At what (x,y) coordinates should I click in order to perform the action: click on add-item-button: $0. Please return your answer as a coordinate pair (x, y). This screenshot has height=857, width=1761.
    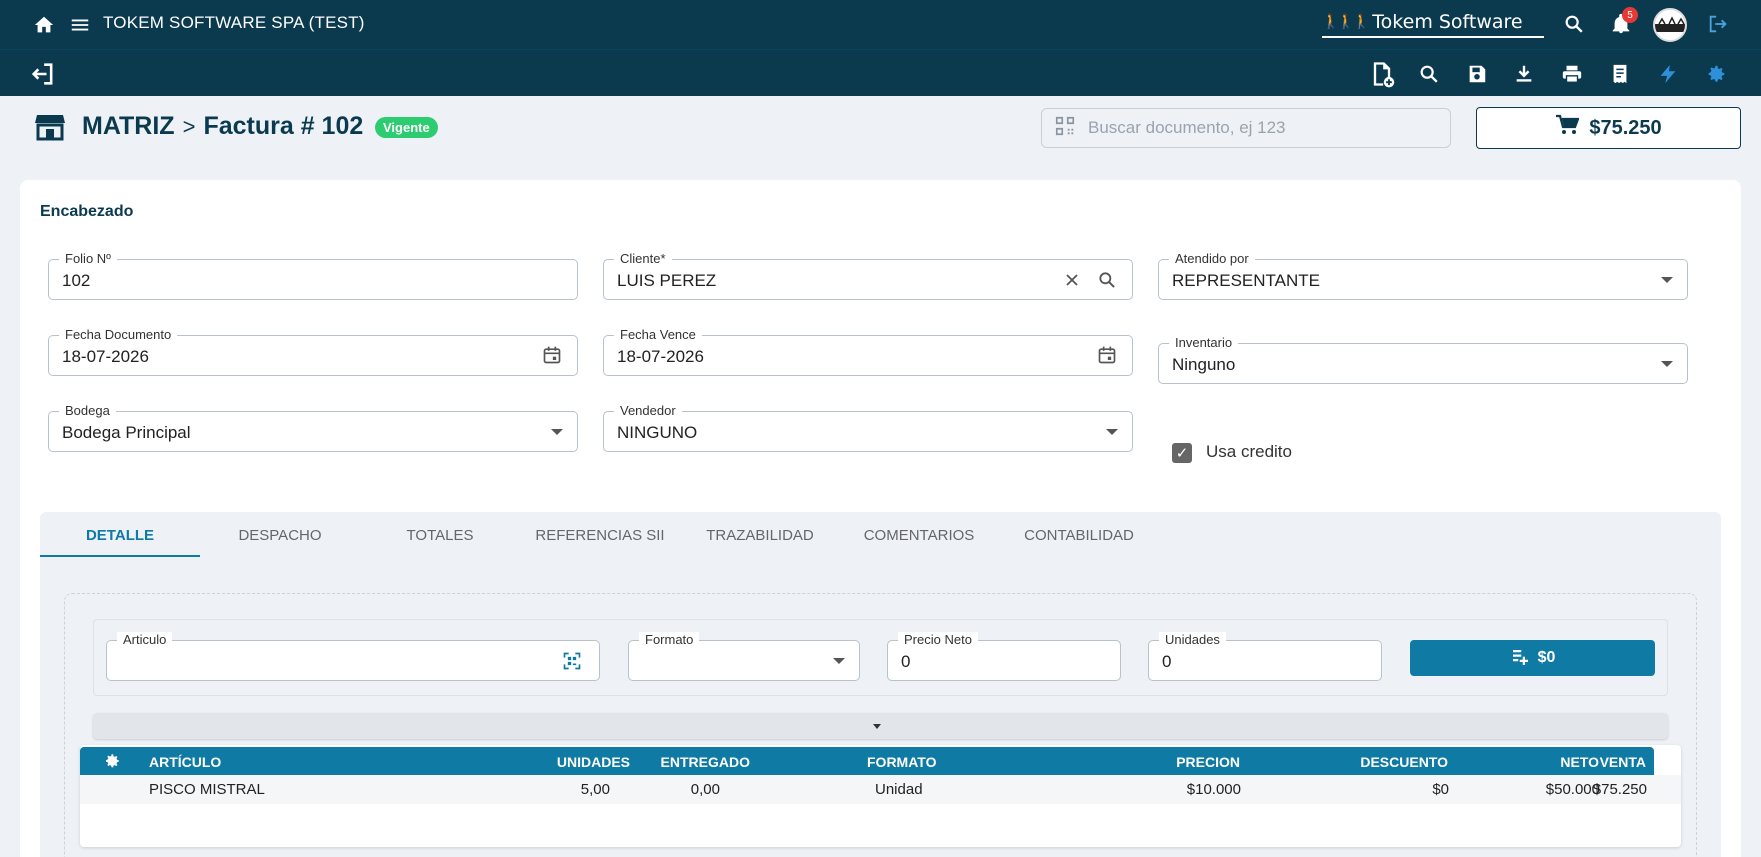
    Looking at the image, I should click on (1532, 658).